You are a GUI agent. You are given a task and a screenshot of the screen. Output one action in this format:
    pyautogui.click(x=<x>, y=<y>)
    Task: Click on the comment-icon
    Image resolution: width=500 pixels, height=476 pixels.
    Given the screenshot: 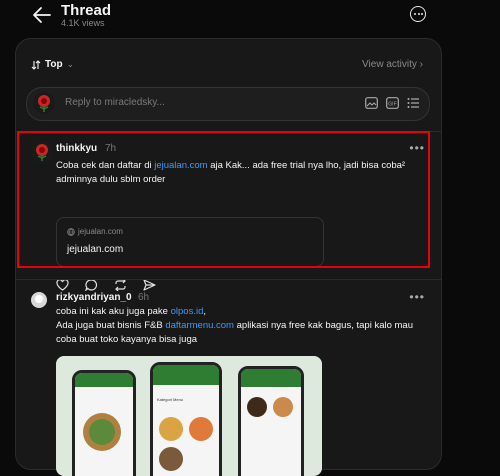 What is the action you would take?
    pyautogui.click(x=91, y=285)
    